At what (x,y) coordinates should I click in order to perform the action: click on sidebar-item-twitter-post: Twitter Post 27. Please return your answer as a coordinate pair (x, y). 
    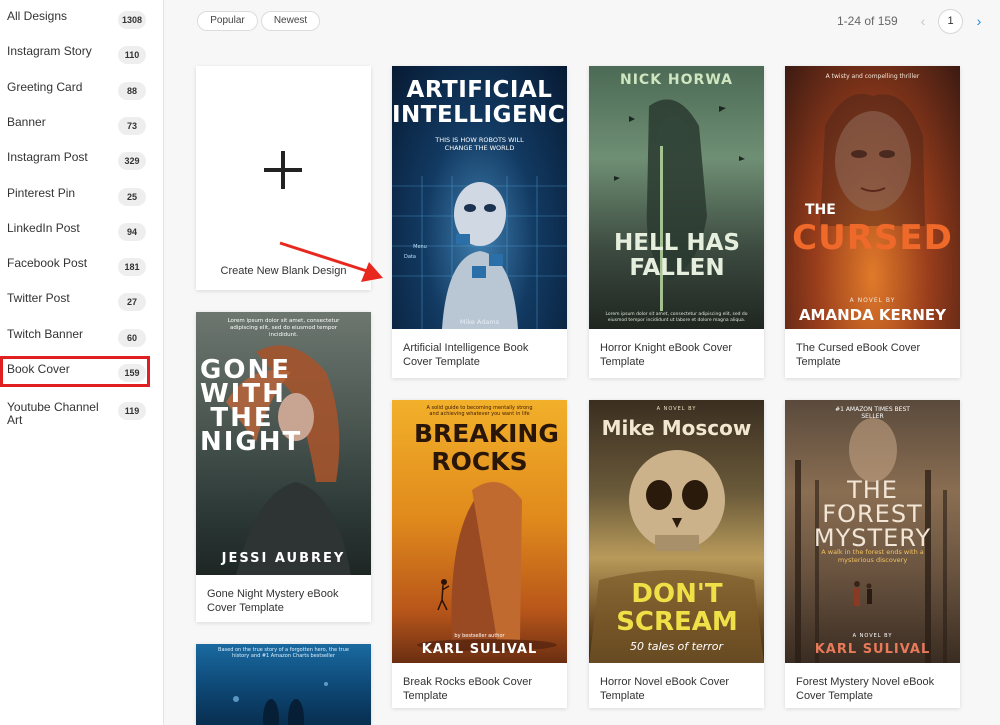
    Looking at the image, I should click on (82, 302).